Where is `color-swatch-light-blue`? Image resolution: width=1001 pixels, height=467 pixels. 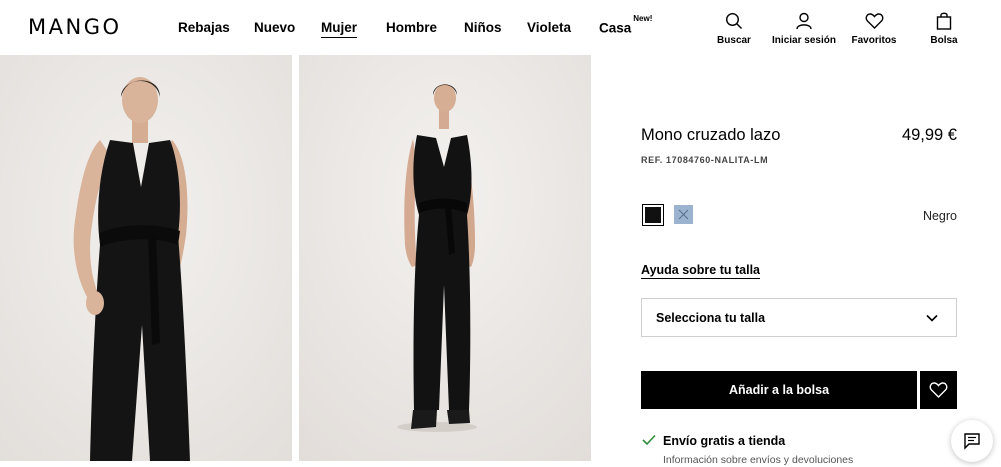 color-swatch-light-blue is located at coordinates (683, 214).